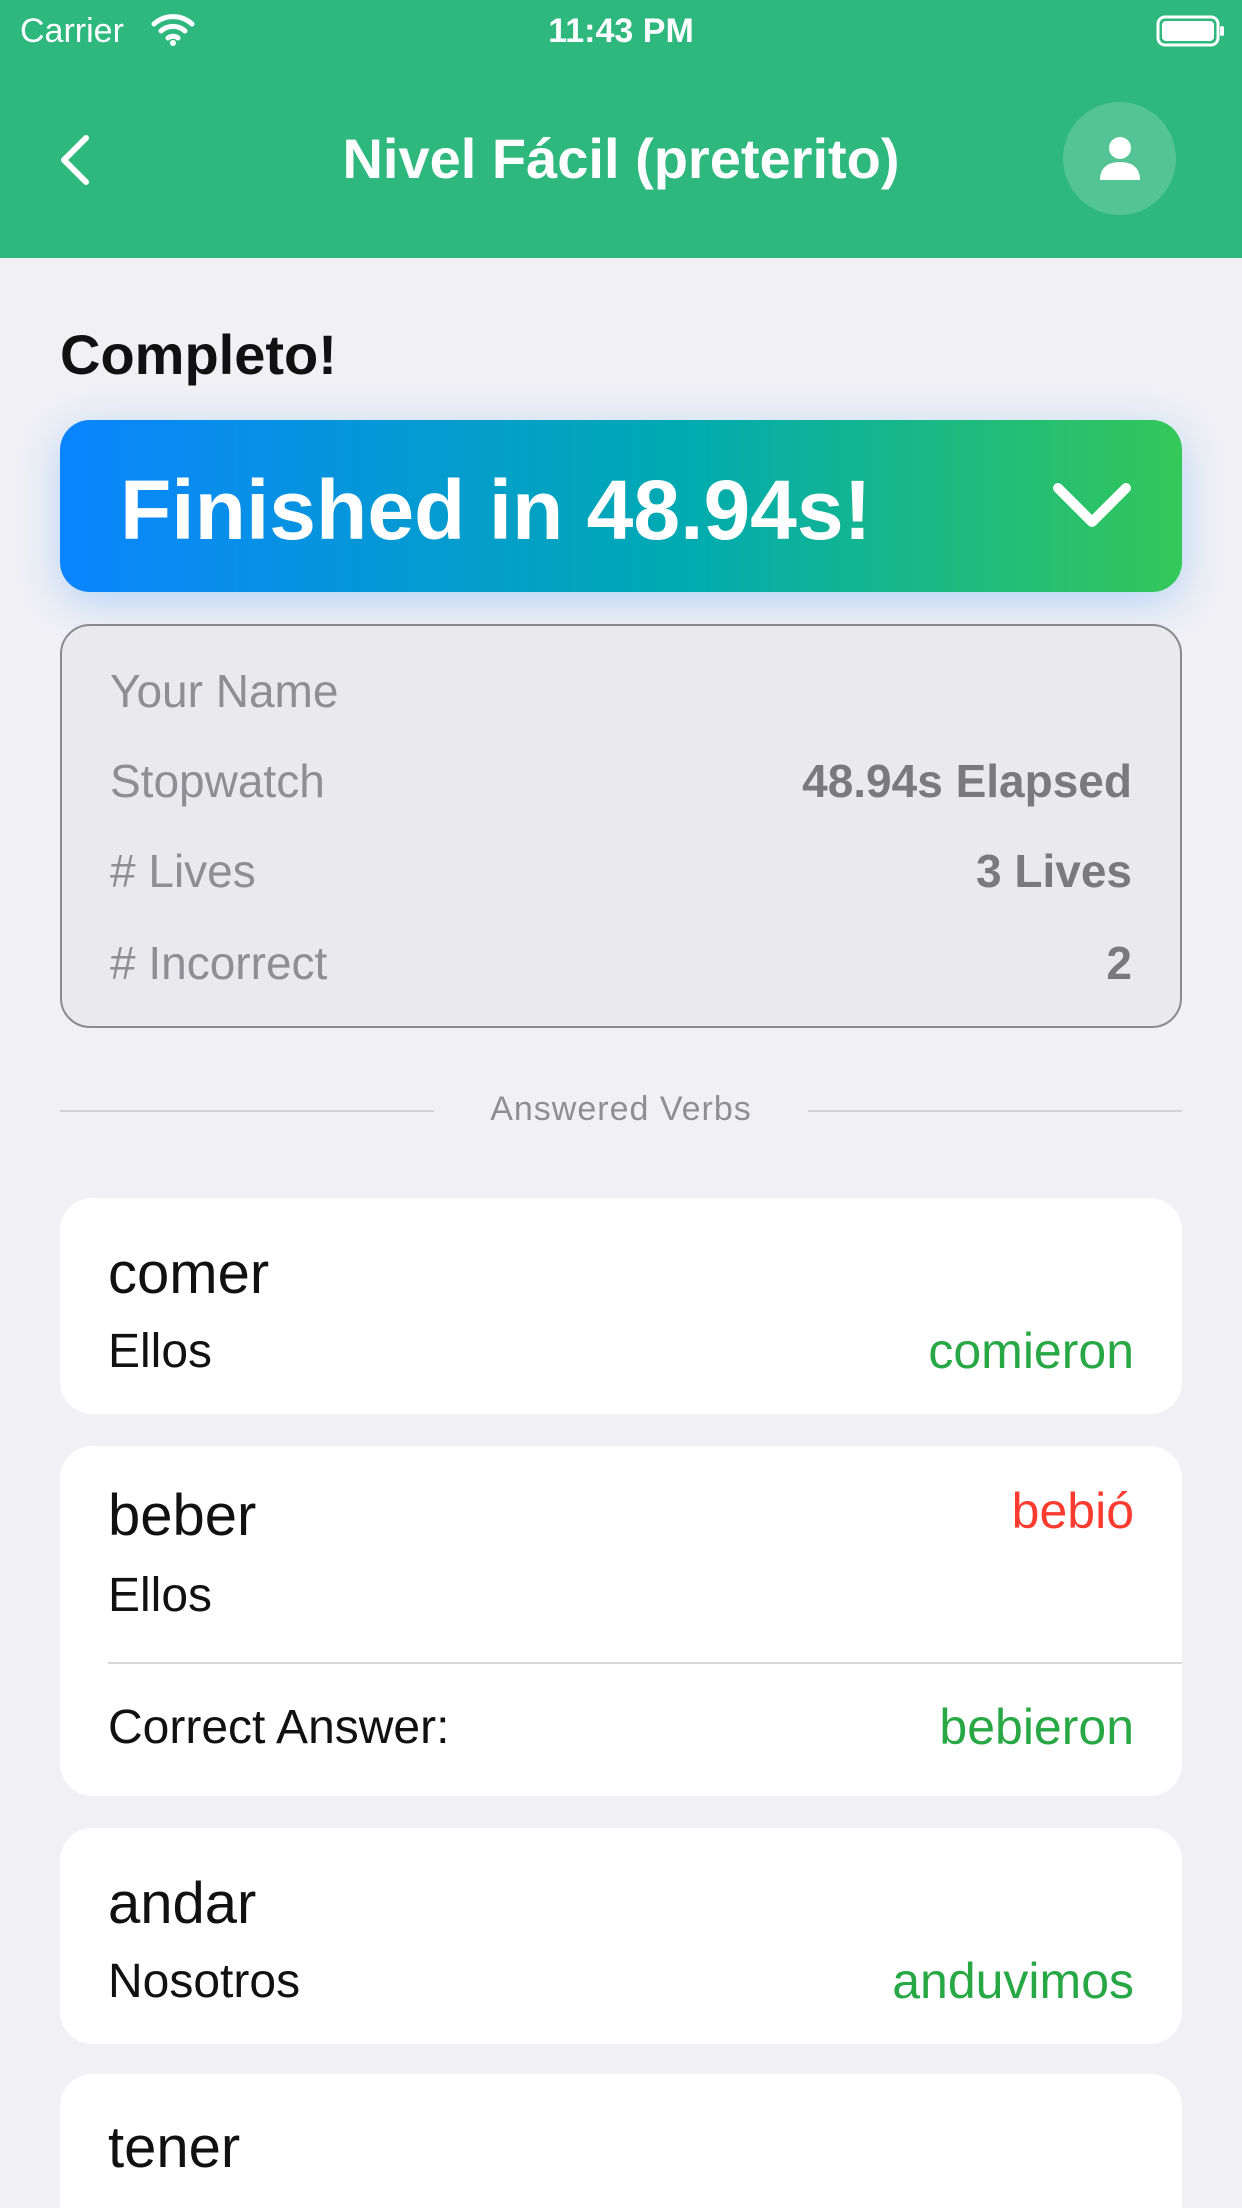 This screenshot has height=2208, width=1242. I want to click on chevron-left-icon, so click(75, 160).